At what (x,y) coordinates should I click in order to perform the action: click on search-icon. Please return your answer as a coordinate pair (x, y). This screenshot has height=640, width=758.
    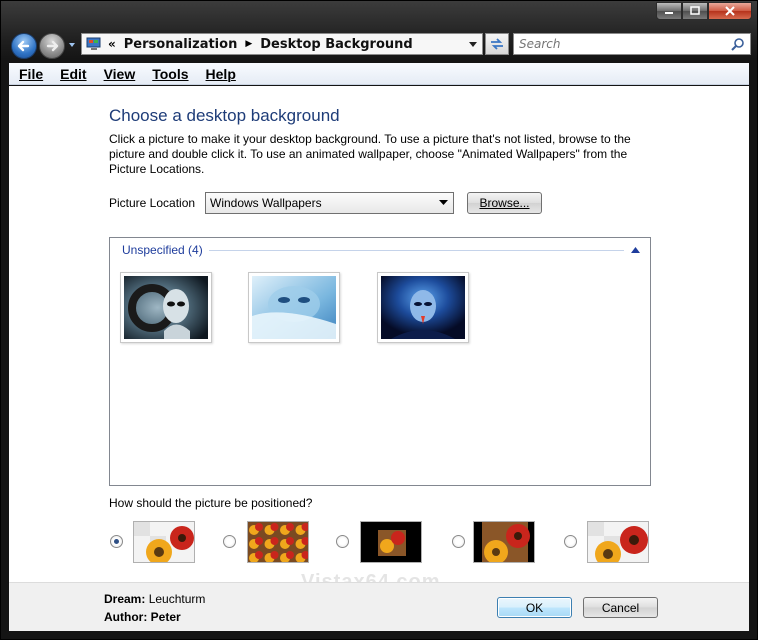
    Looking at the image, I should click on (738, 44).